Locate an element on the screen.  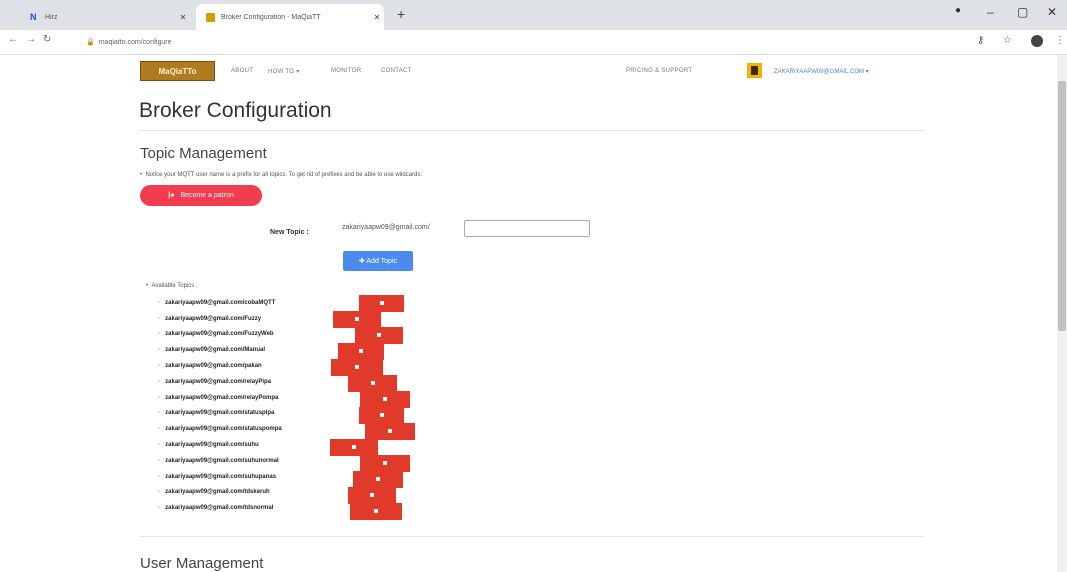
topic-name: zakariyaapw09@gmail.com/FuzzyWeb is located at coordinates (219, 334).